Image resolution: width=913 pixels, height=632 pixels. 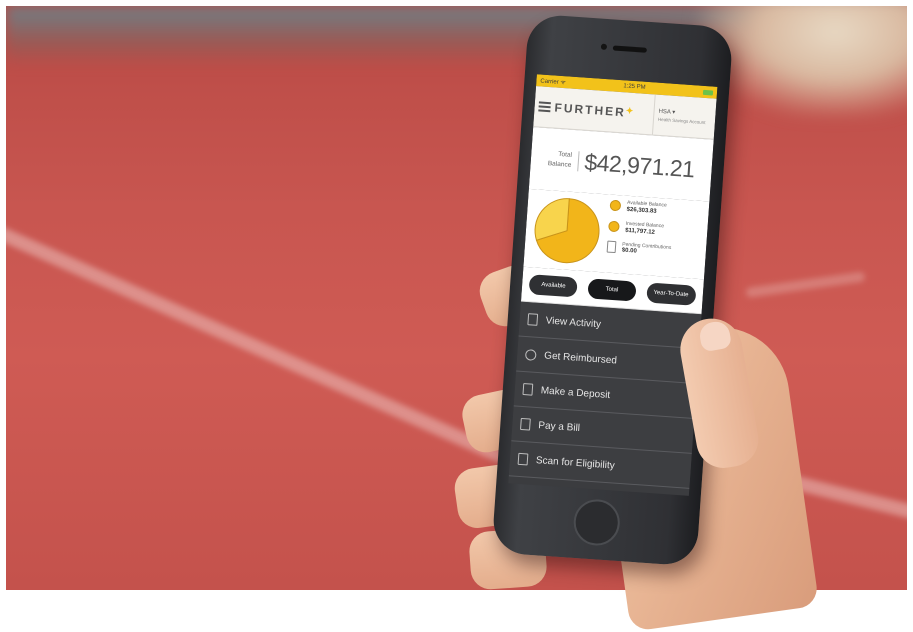 I want to click on deposit-icon, so click(x=528, y=389).